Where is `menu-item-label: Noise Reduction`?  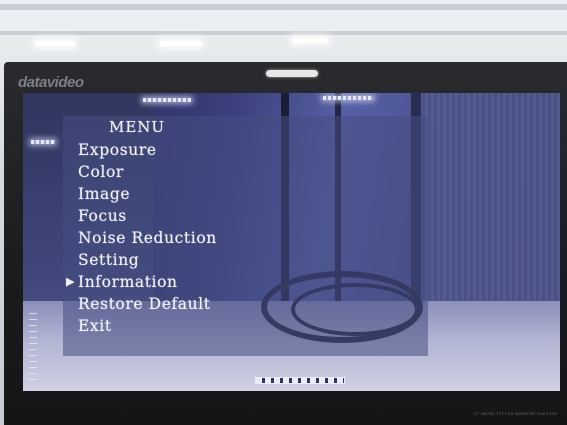
menu-item-label: Noise Reduction is located at coordinates (147, 238).